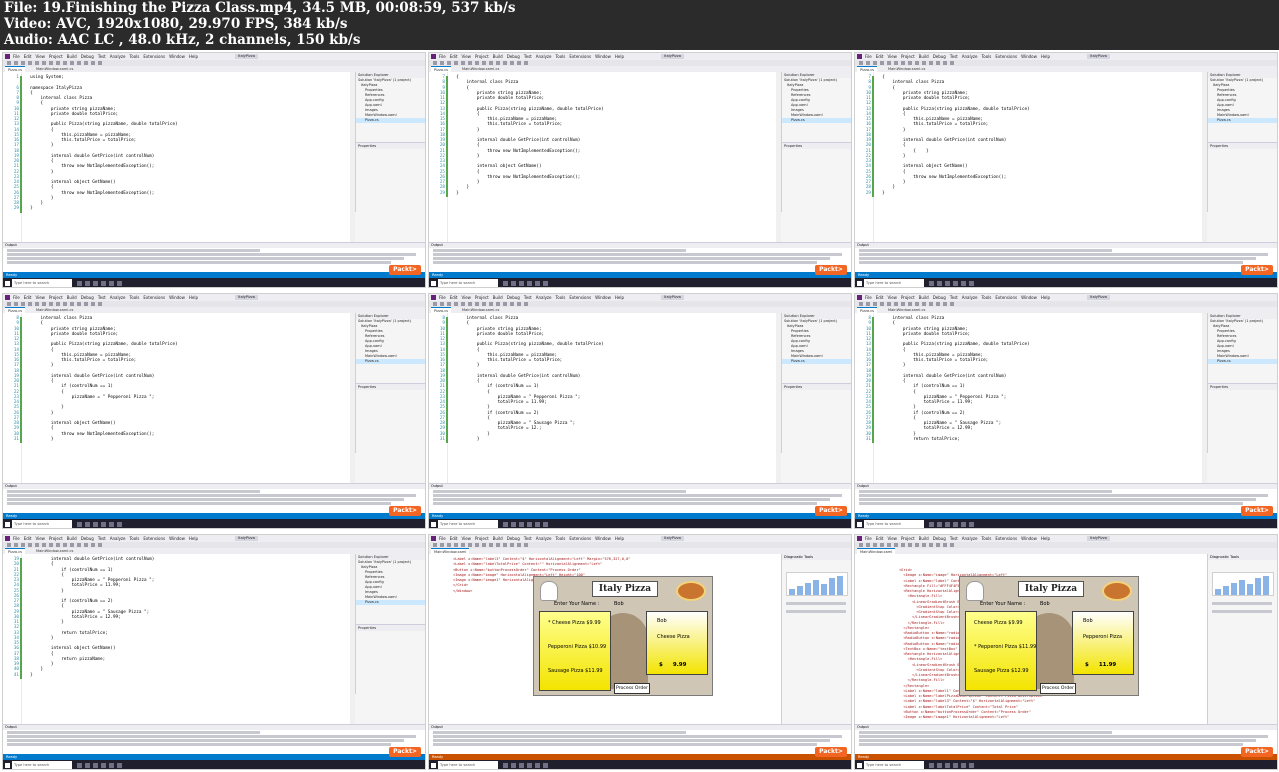 The image size is (1279, 772). What do you see at coordinates (574, 623) in the screenshot?
I see `pizza-radio-option: * Cheese Pizza $9.99` at bounding box center [574, 623].